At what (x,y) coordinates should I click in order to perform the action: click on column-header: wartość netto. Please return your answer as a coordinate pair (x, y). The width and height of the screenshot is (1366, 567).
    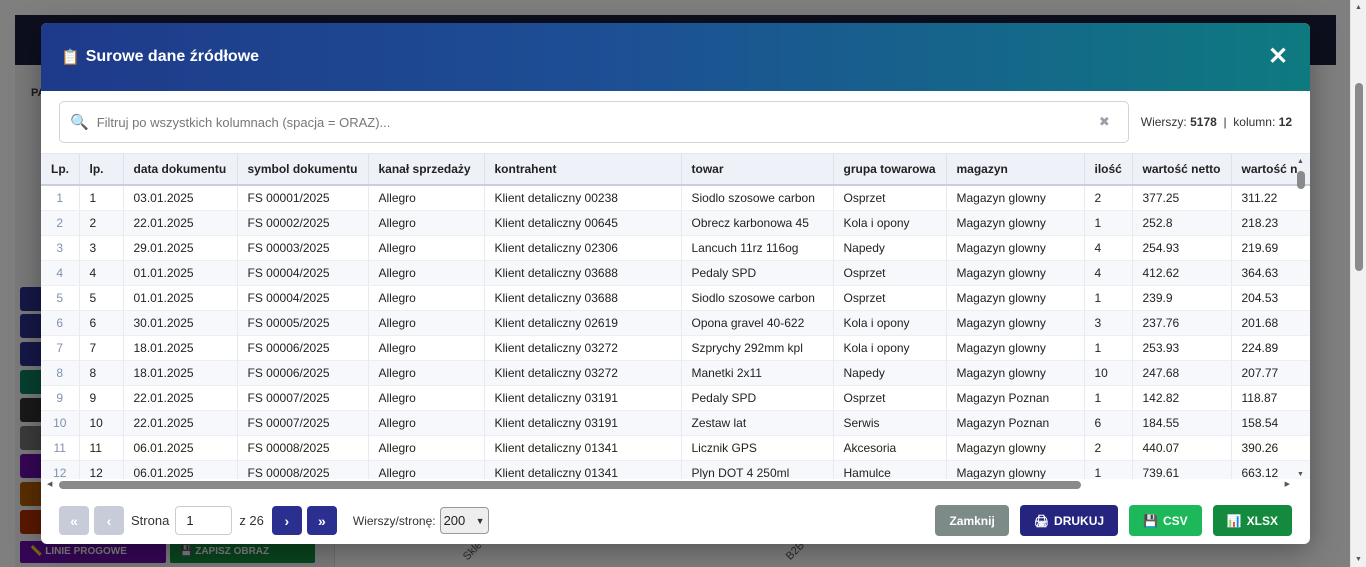
    Looking at the image, I should click on (1182, 170).